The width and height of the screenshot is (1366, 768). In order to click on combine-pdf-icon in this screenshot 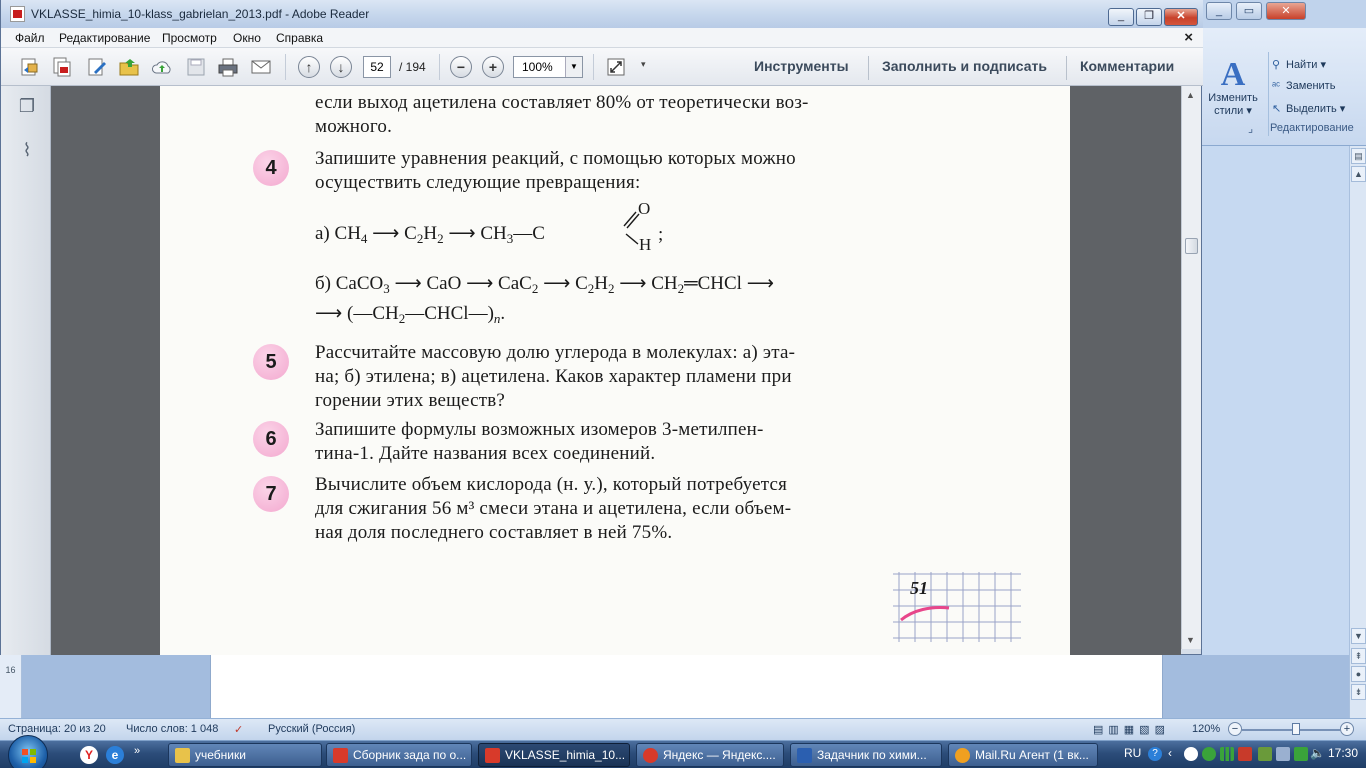, I will do `click(62, 67)`.